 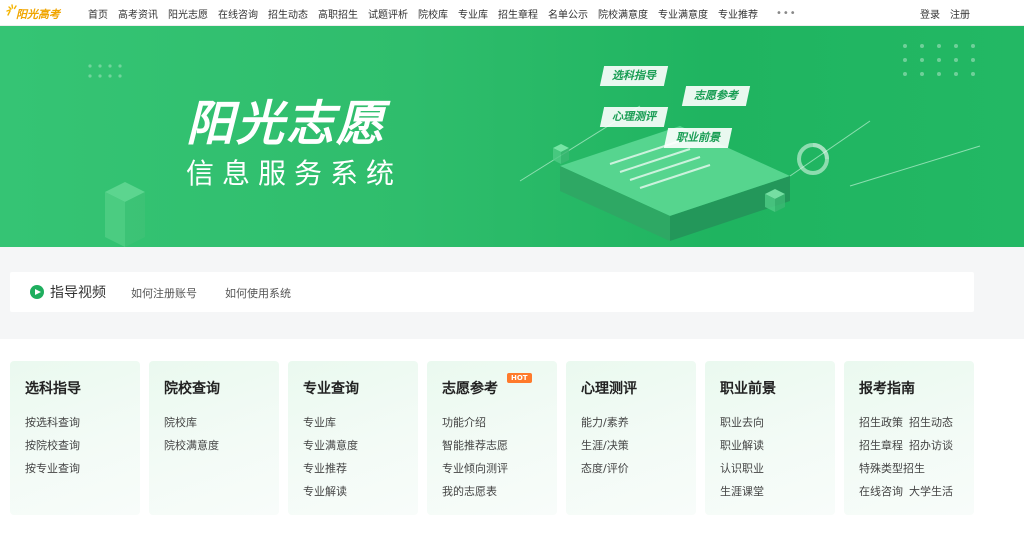 I want to click on logo-text: 阳光高考, so click(x=38, y=14).